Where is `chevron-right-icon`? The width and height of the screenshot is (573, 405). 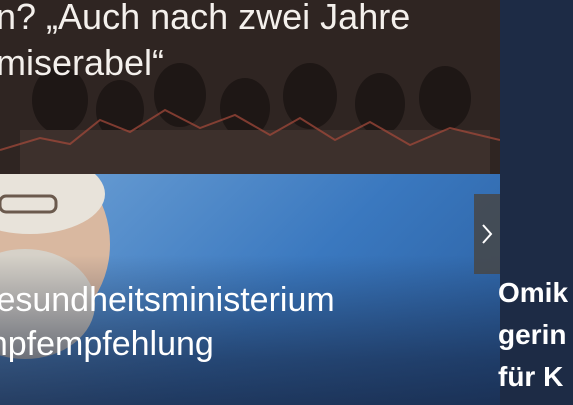 chevron-right-icon is located at coordinates (487, 234).